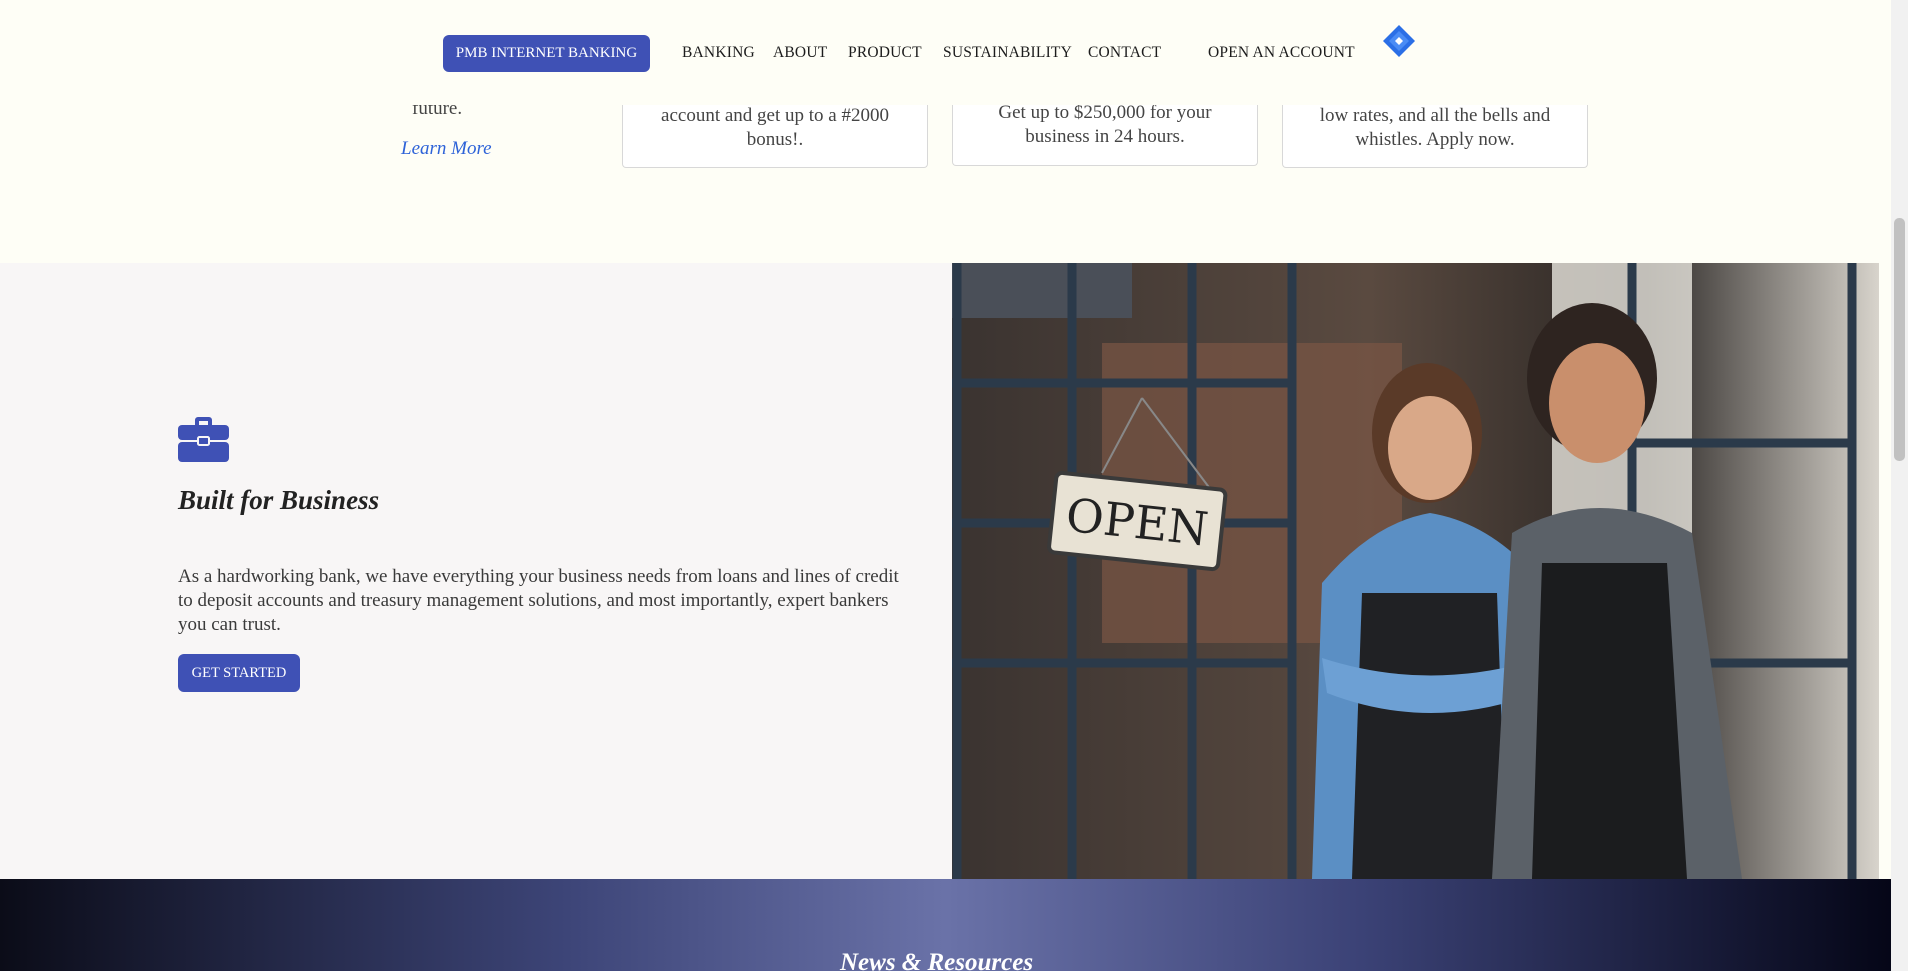 This screenshot has width=1908, height=971. What do you see at coordinates (800, 53) in the screenshot?
I see `nav-about: ABOUT` at bounding box center [800, 53].